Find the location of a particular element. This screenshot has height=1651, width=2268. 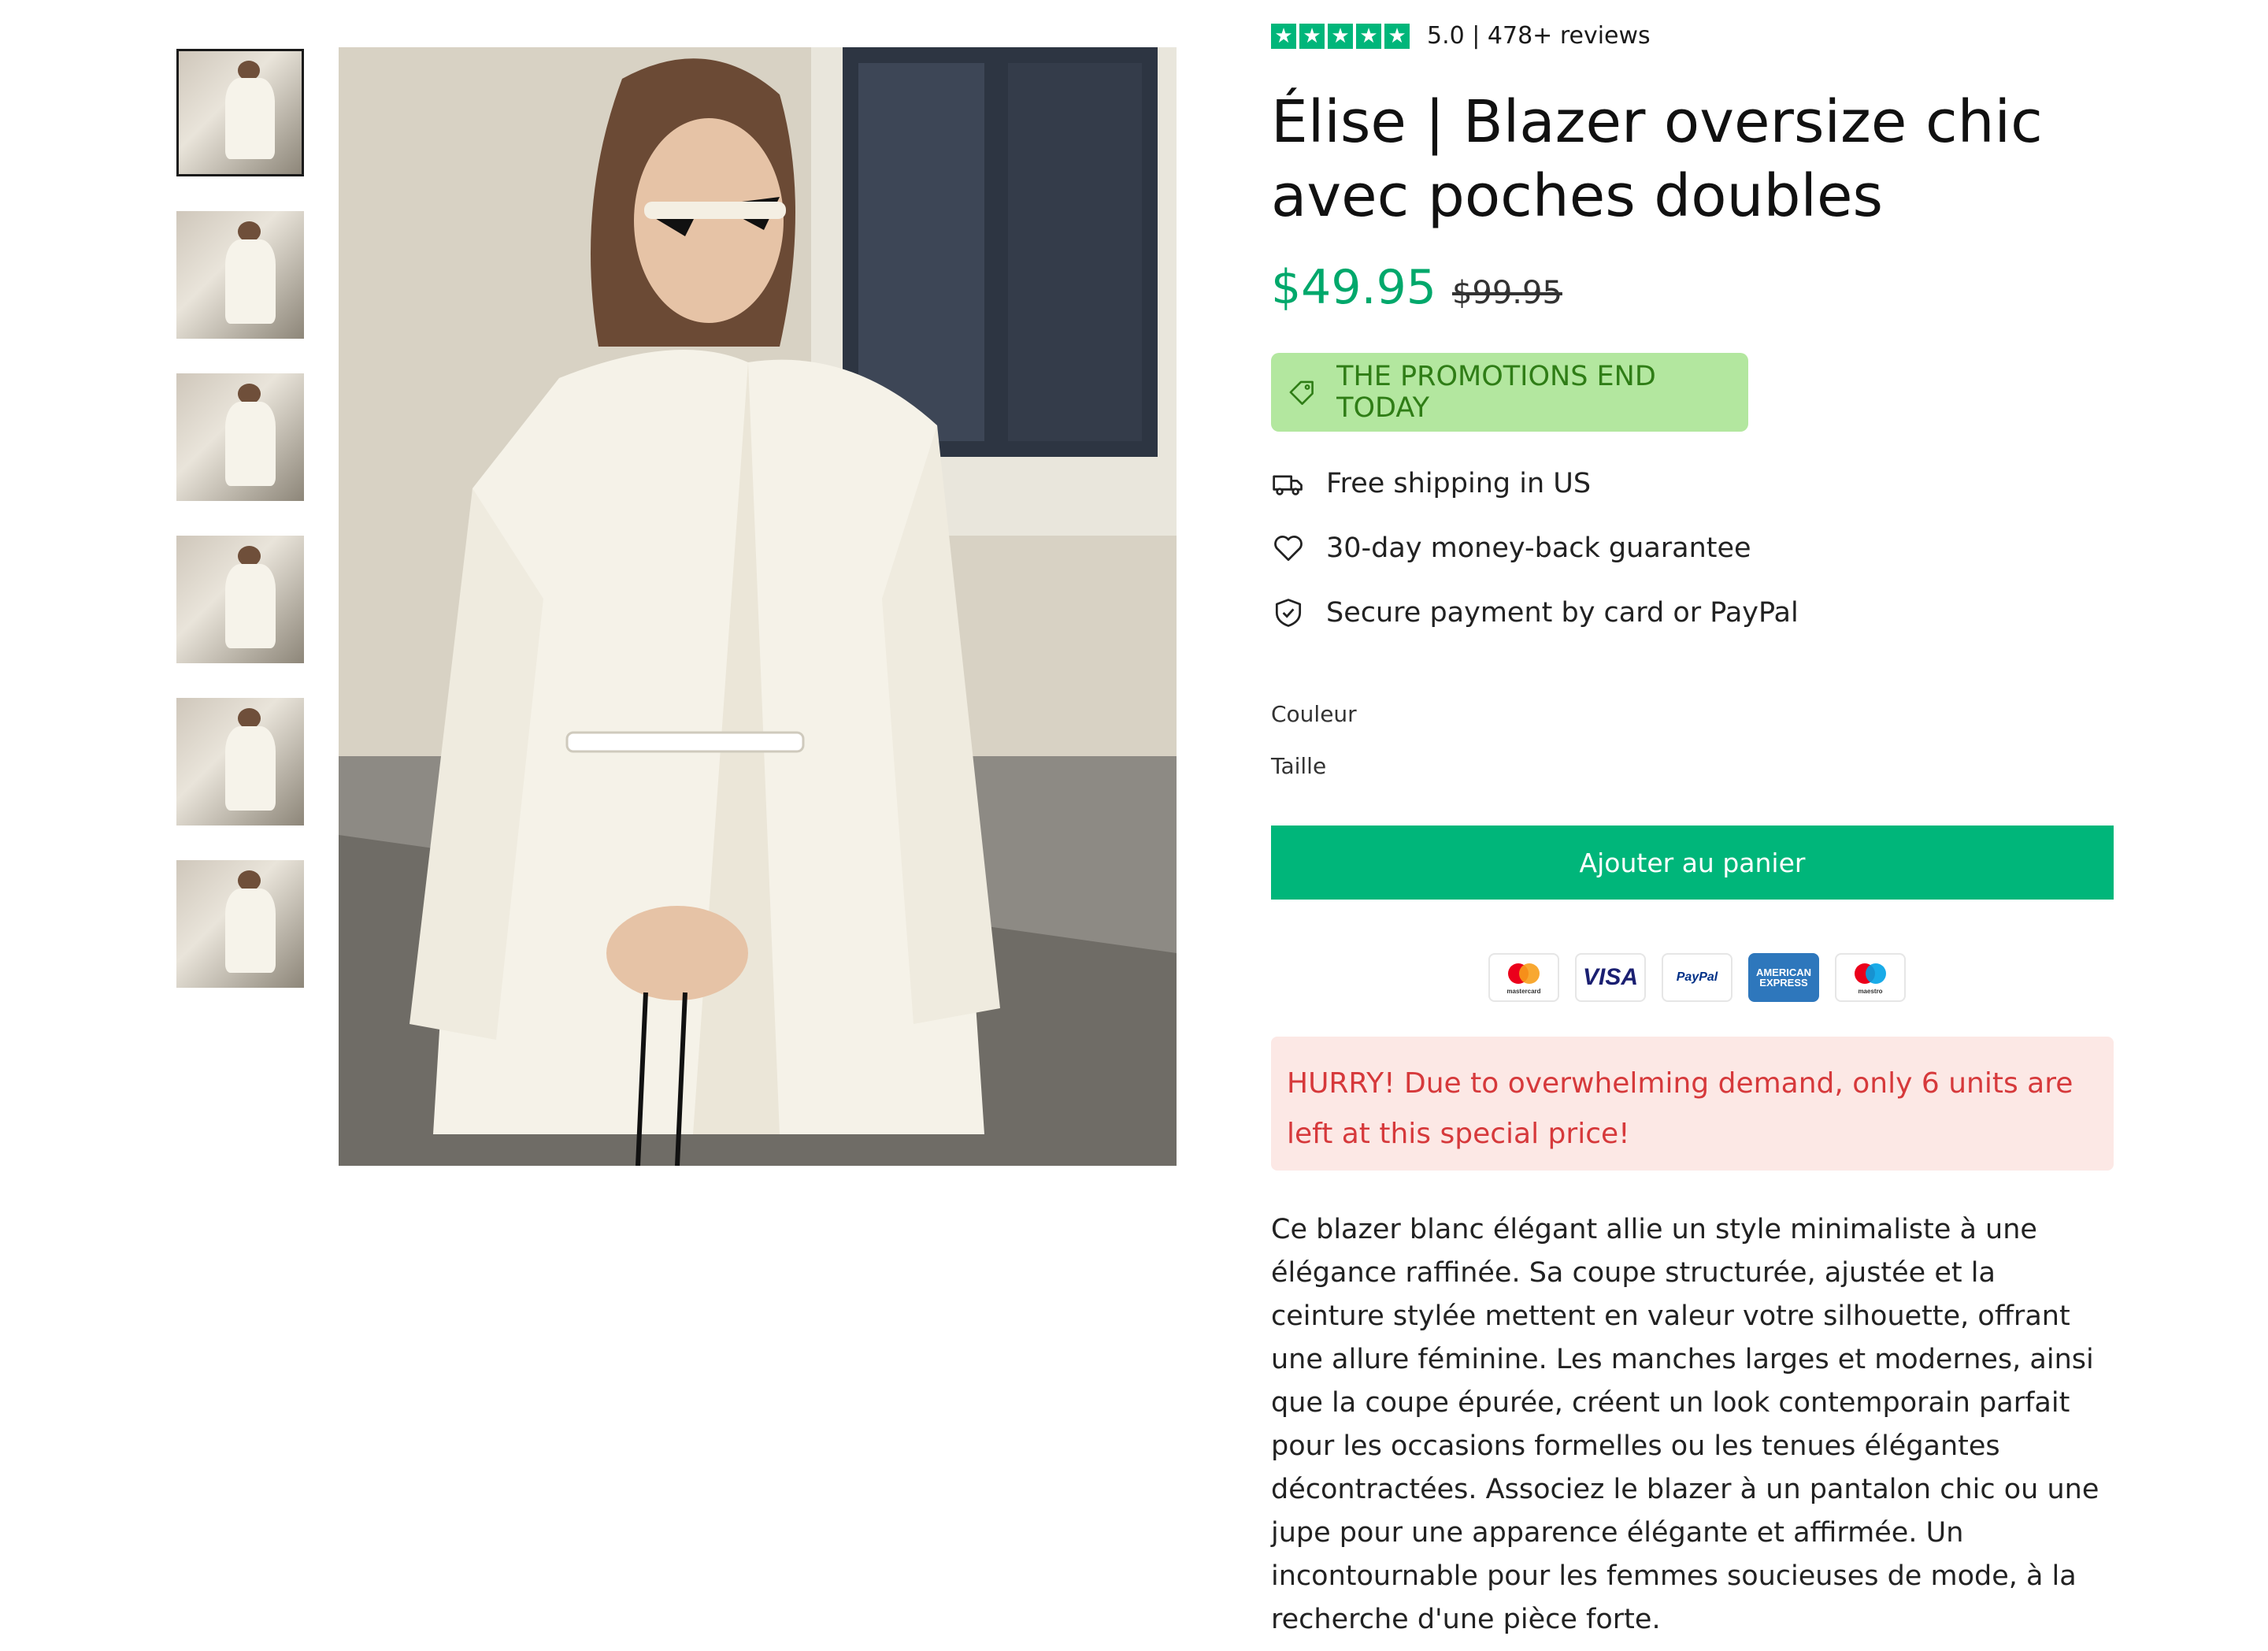

visa-icon: VISA is located at coordinates (1610, 978).